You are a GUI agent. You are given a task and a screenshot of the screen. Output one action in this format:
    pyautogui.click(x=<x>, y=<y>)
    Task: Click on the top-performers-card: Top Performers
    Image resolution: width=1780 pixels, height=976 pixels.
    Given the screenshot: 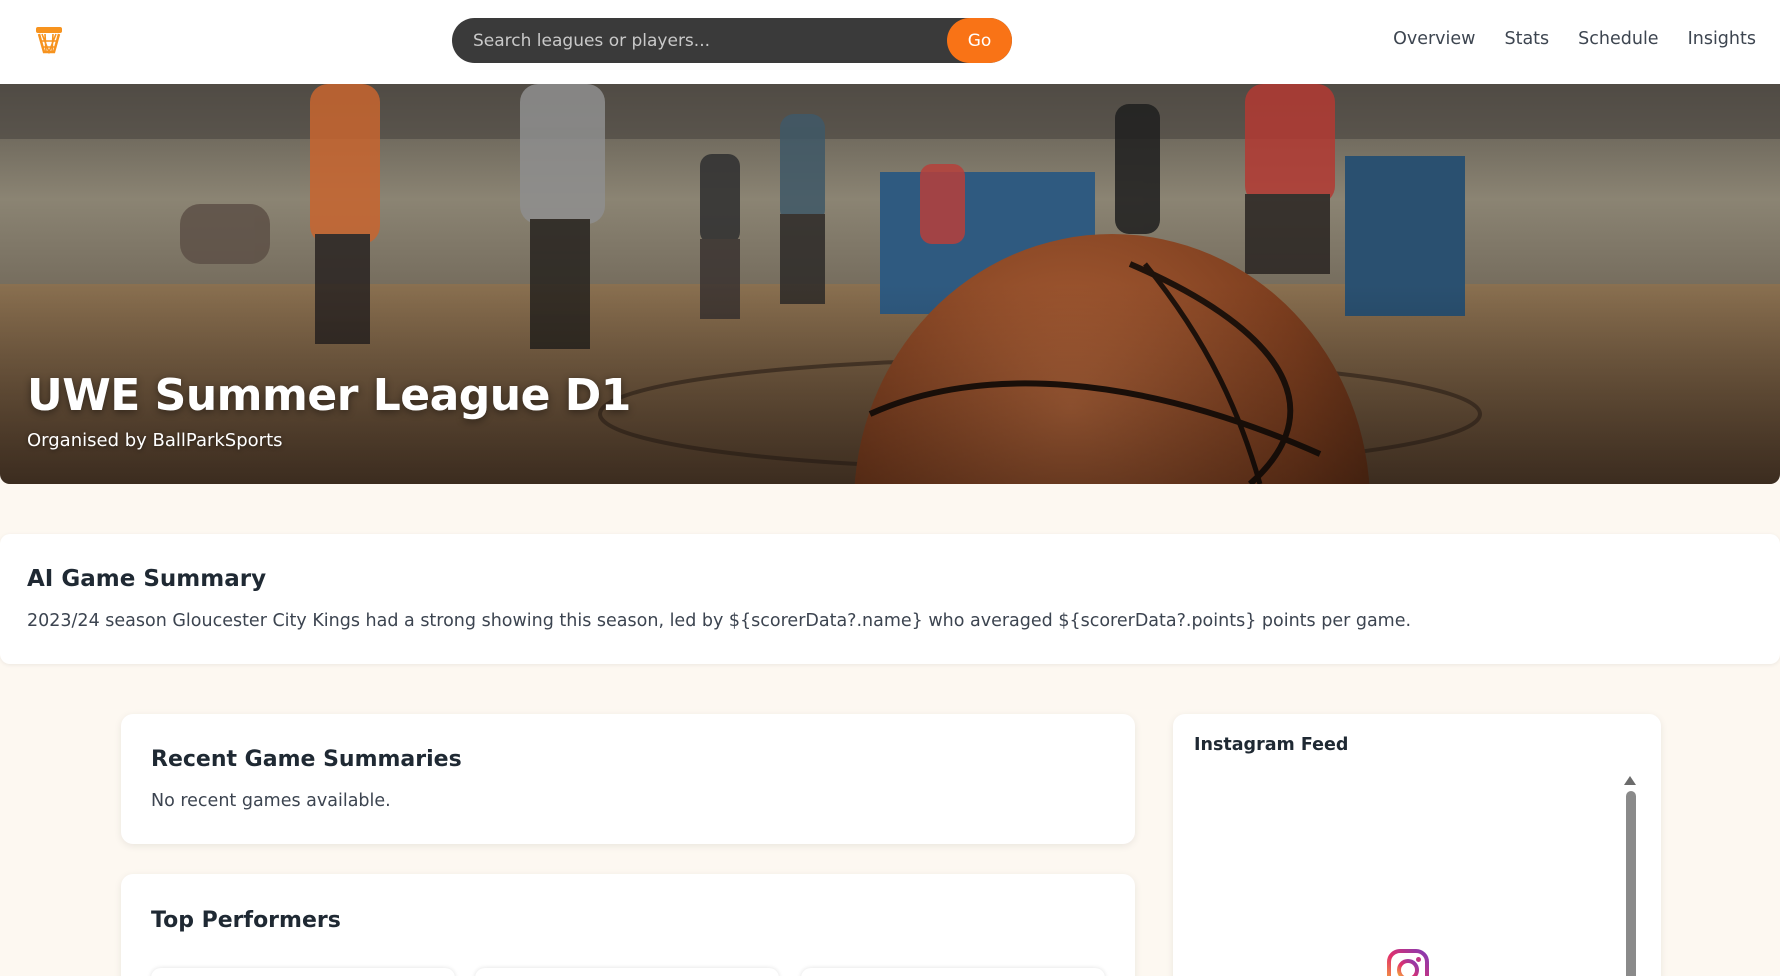 What is the action you would take?
    pyautogui.click(x=628, y=925)
    